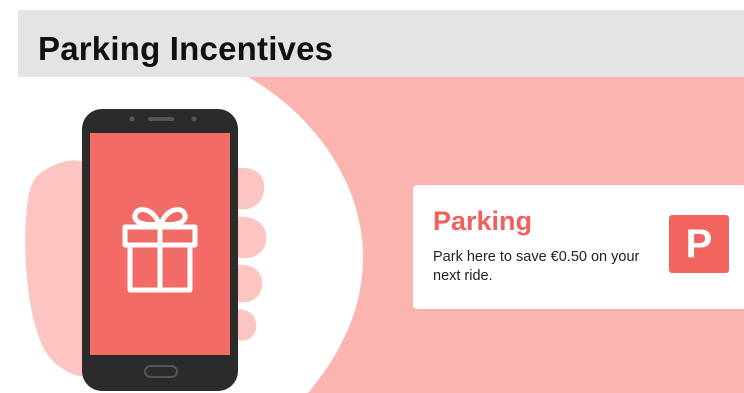  Describe the element at coordinates (186, 48) in the screenshot. I see `page-title: Parking Incentives` at that location.